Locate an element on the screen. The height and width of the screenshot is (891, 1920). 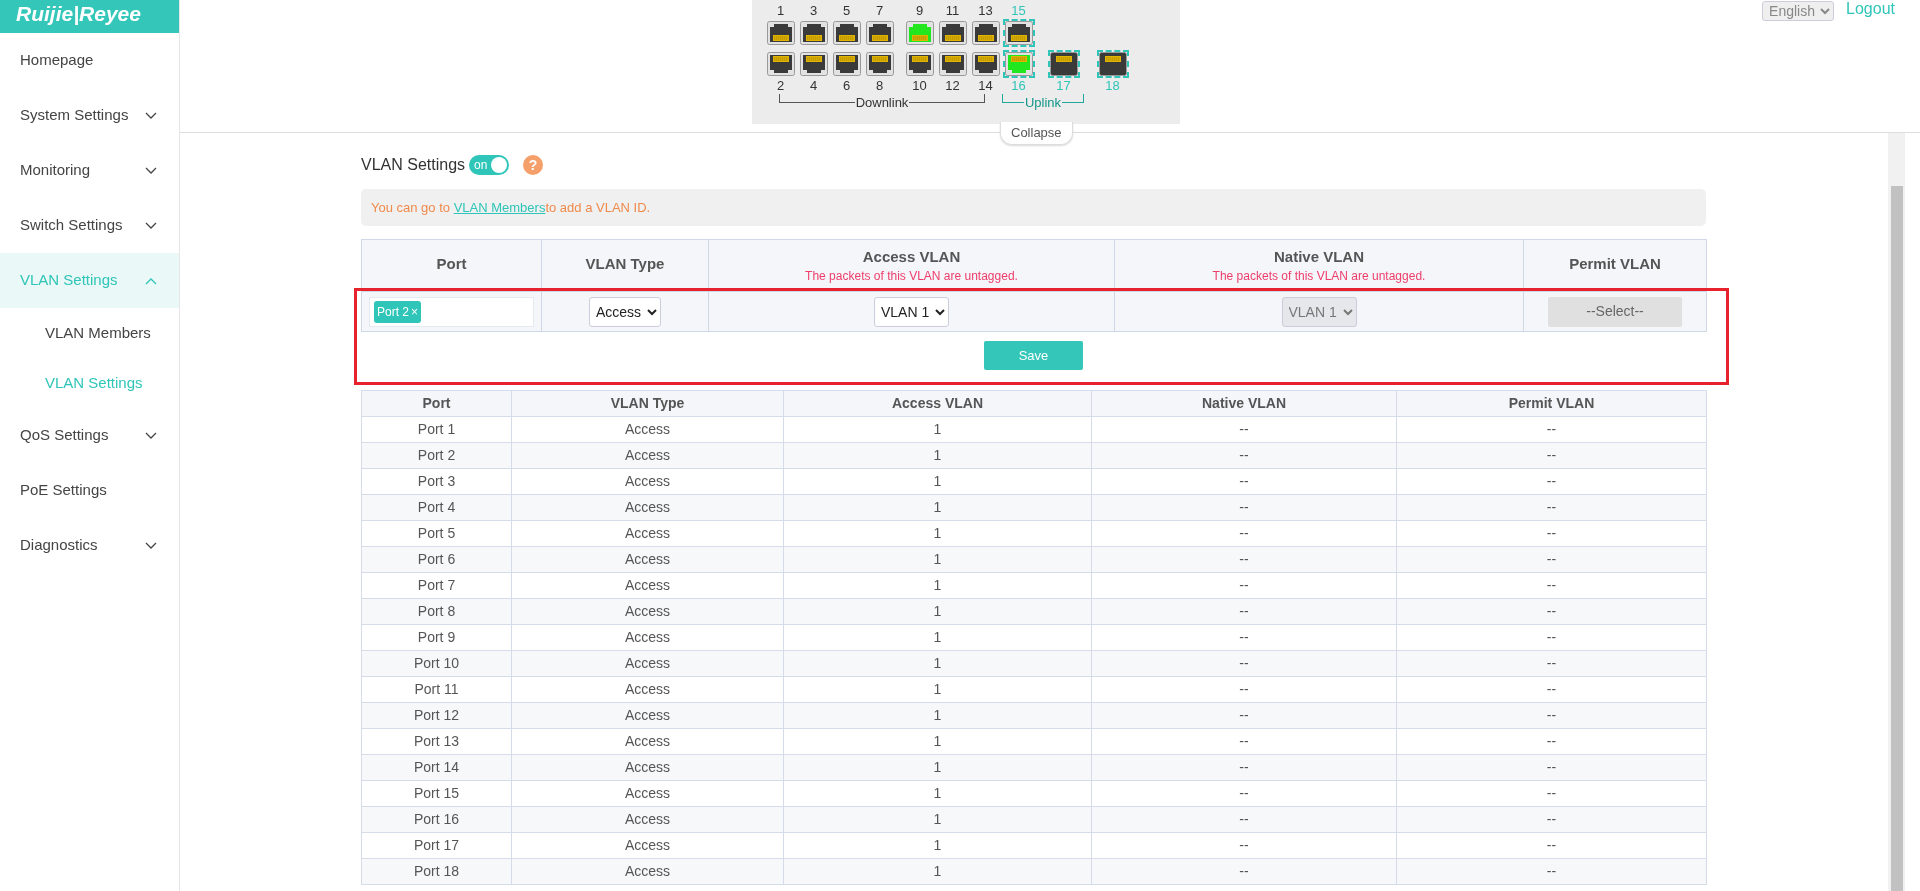
sidebar-item: System Settings is located at coordinates (89, 115).